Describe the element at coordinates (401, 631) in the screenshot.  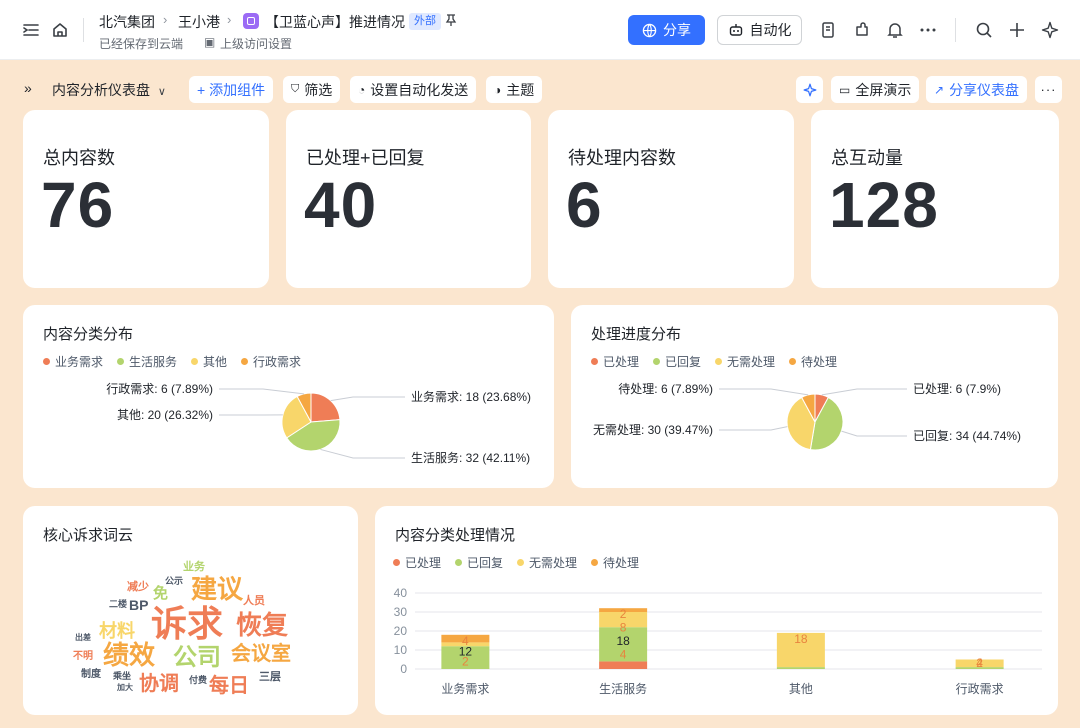
I see `y-tick-label: 20` at that location.